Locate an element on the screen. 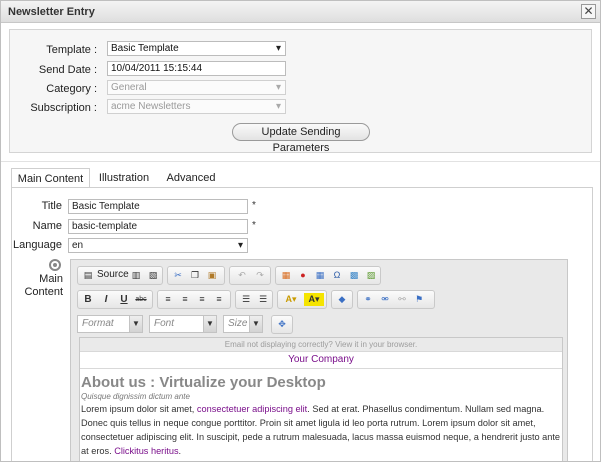 This screenshot has width=601, height=462. undo-icon: ↶ is located at coordinates (242, 275).